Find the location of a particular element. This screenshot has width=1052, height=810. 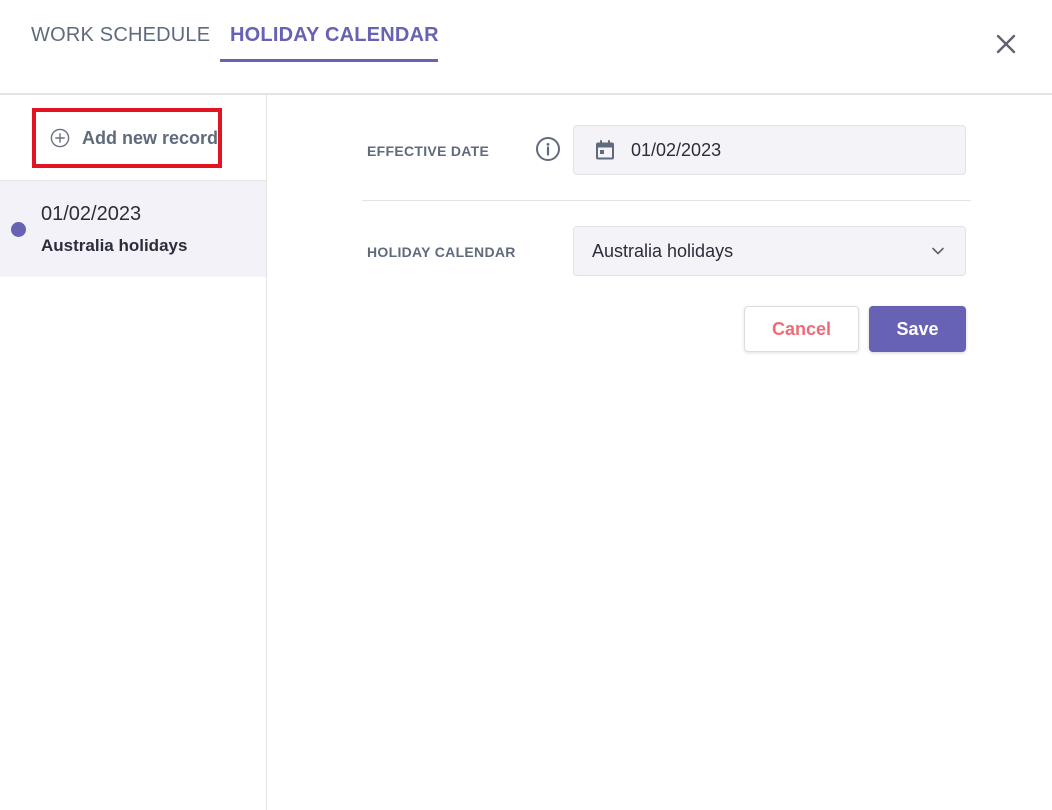

plus-circle-icon is located at coordinates (60, 138).